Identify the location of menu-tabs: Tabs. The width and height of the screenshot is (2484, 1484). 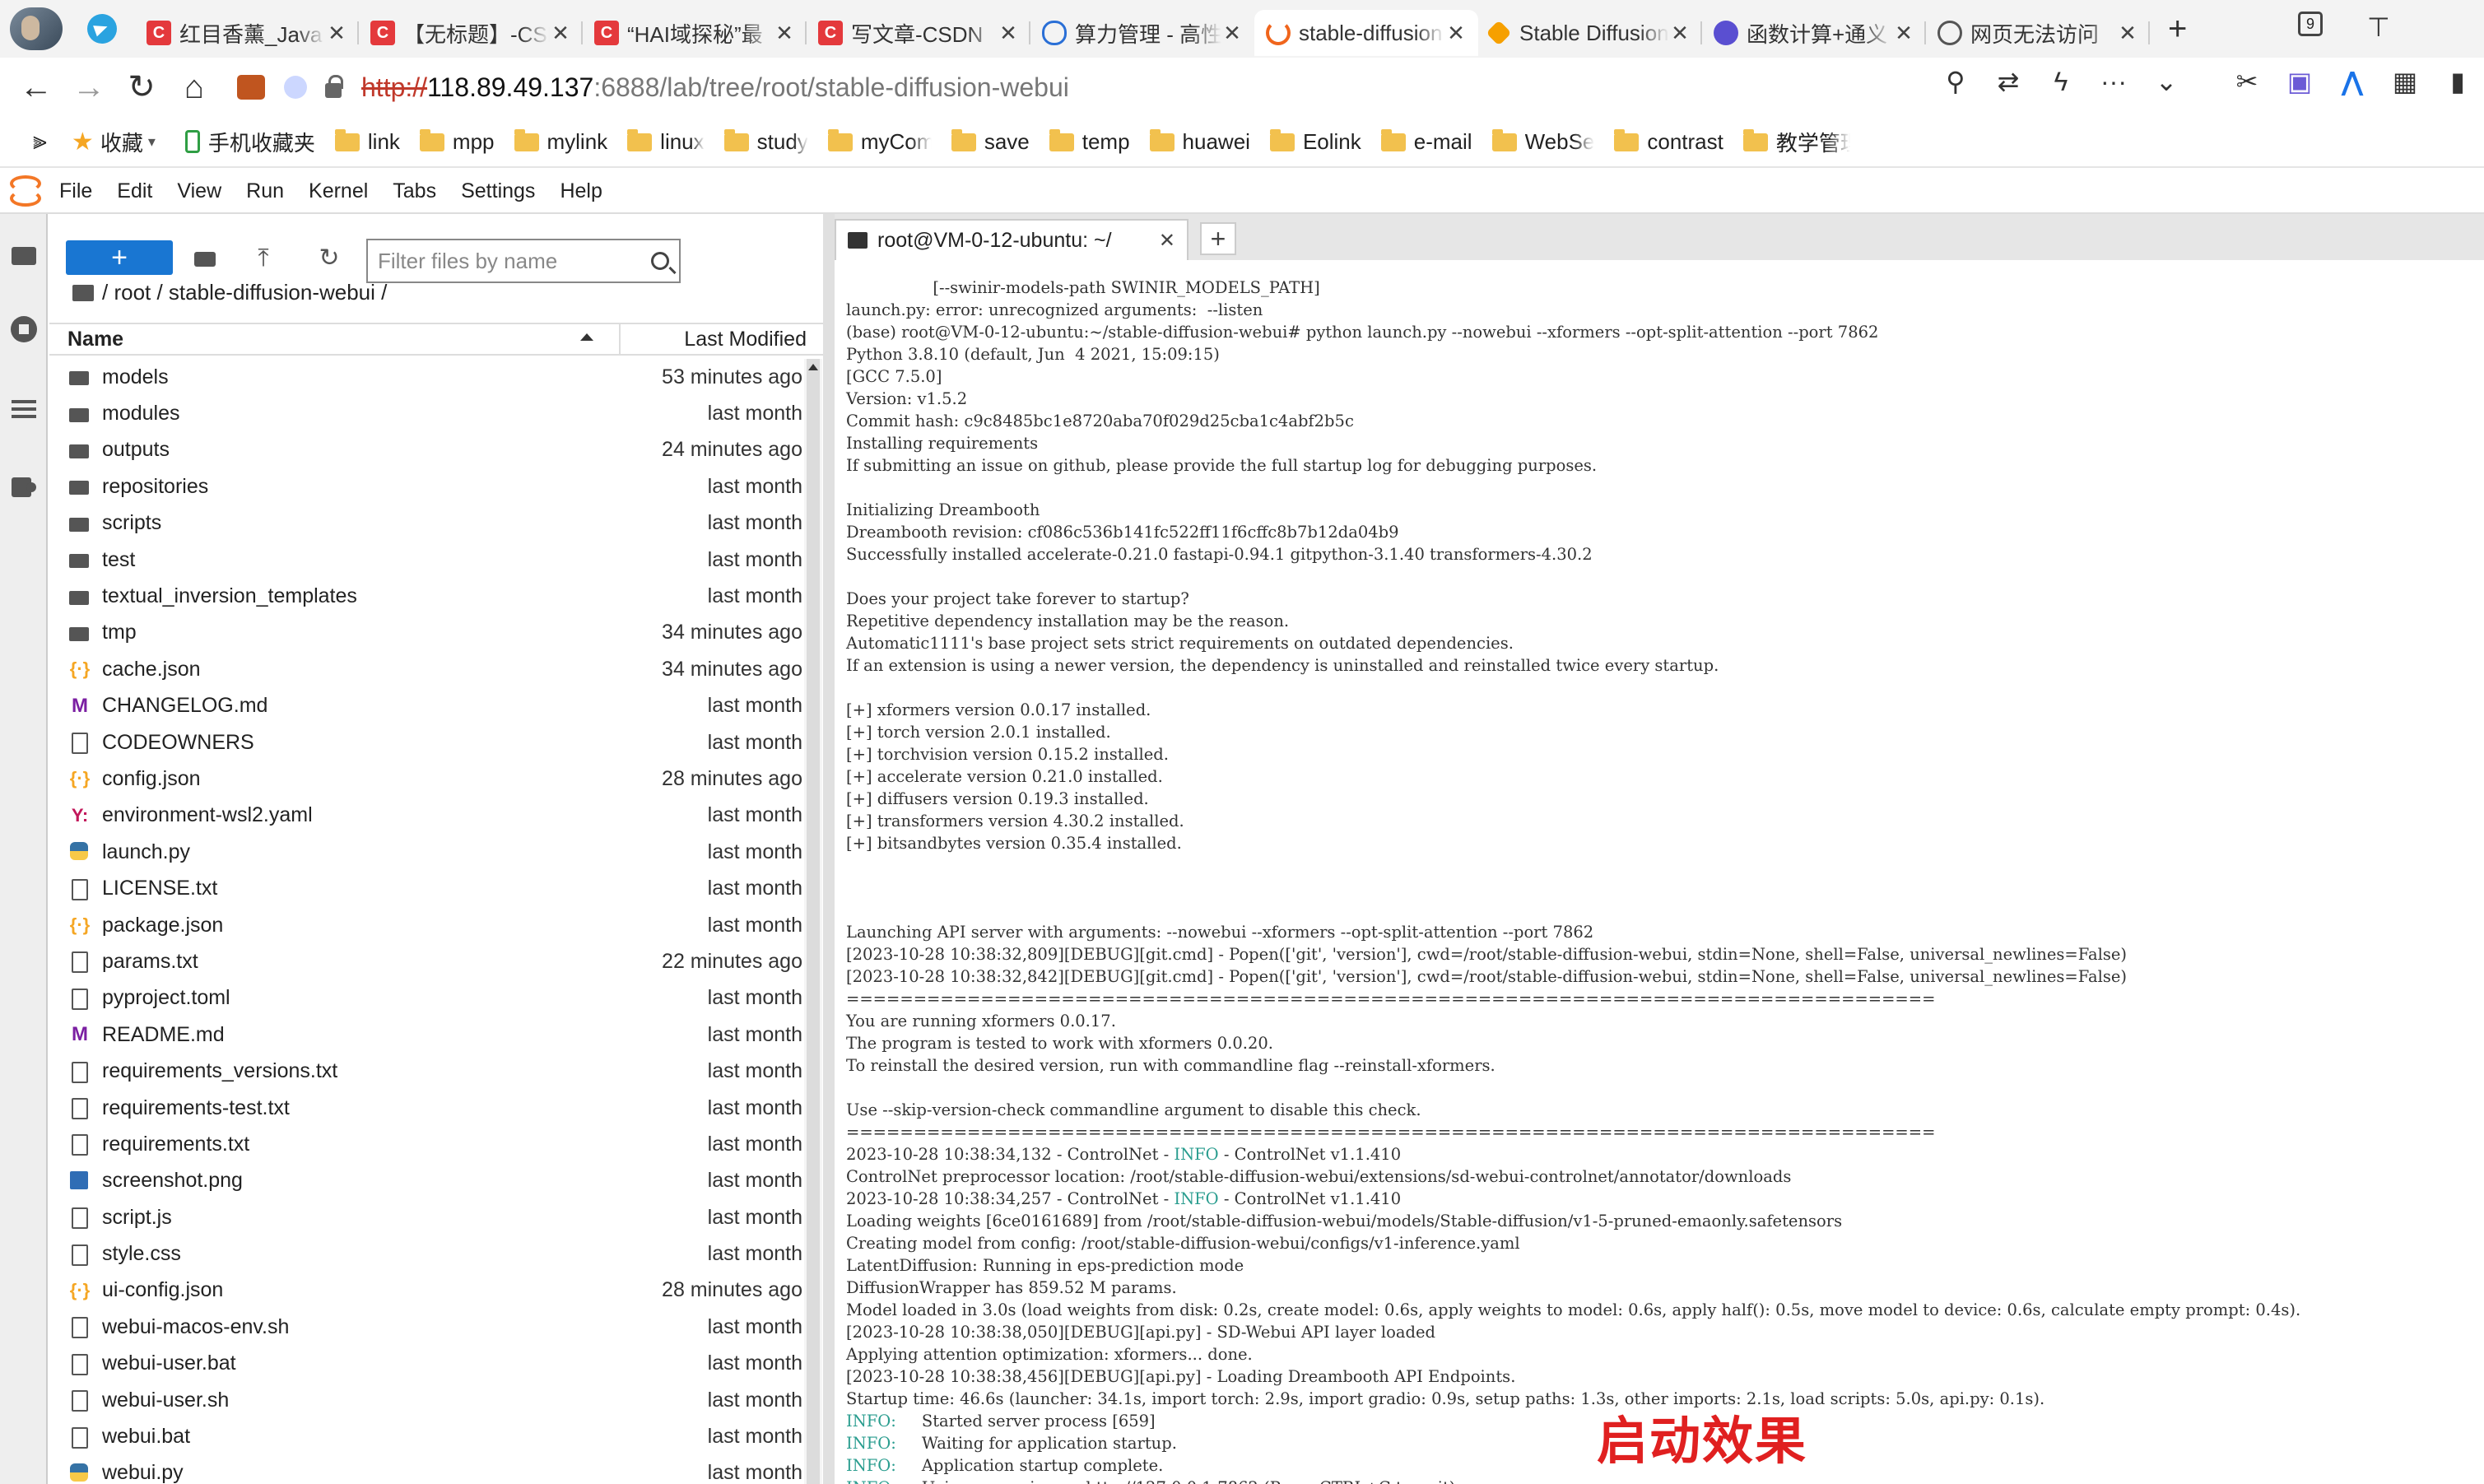
(414, 191).